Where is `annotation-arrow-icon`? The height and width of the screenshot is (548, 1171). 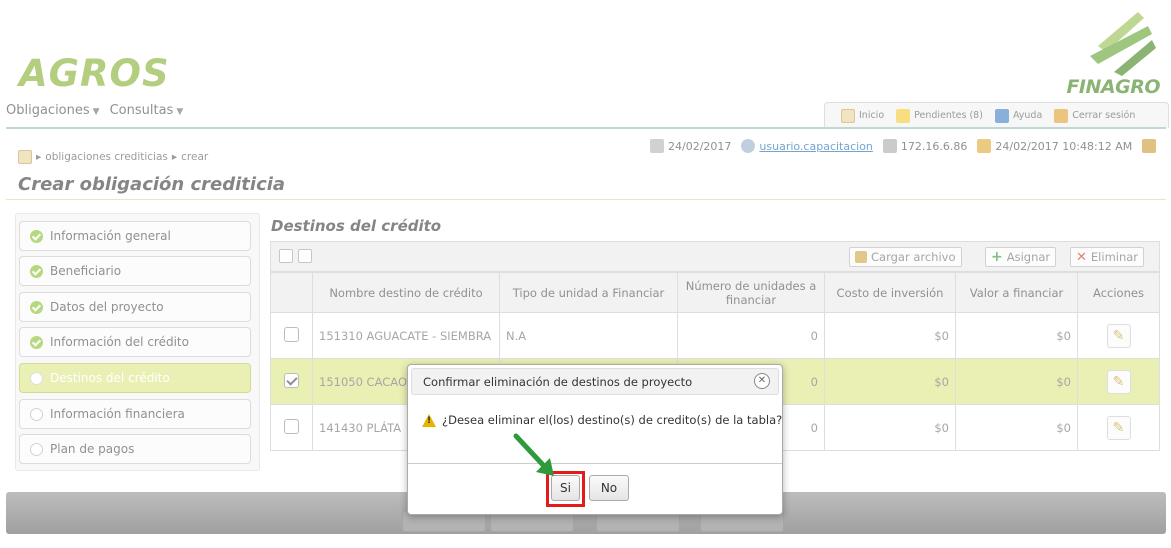 annotation-arrow-icon is located at coordinates (533, 454).